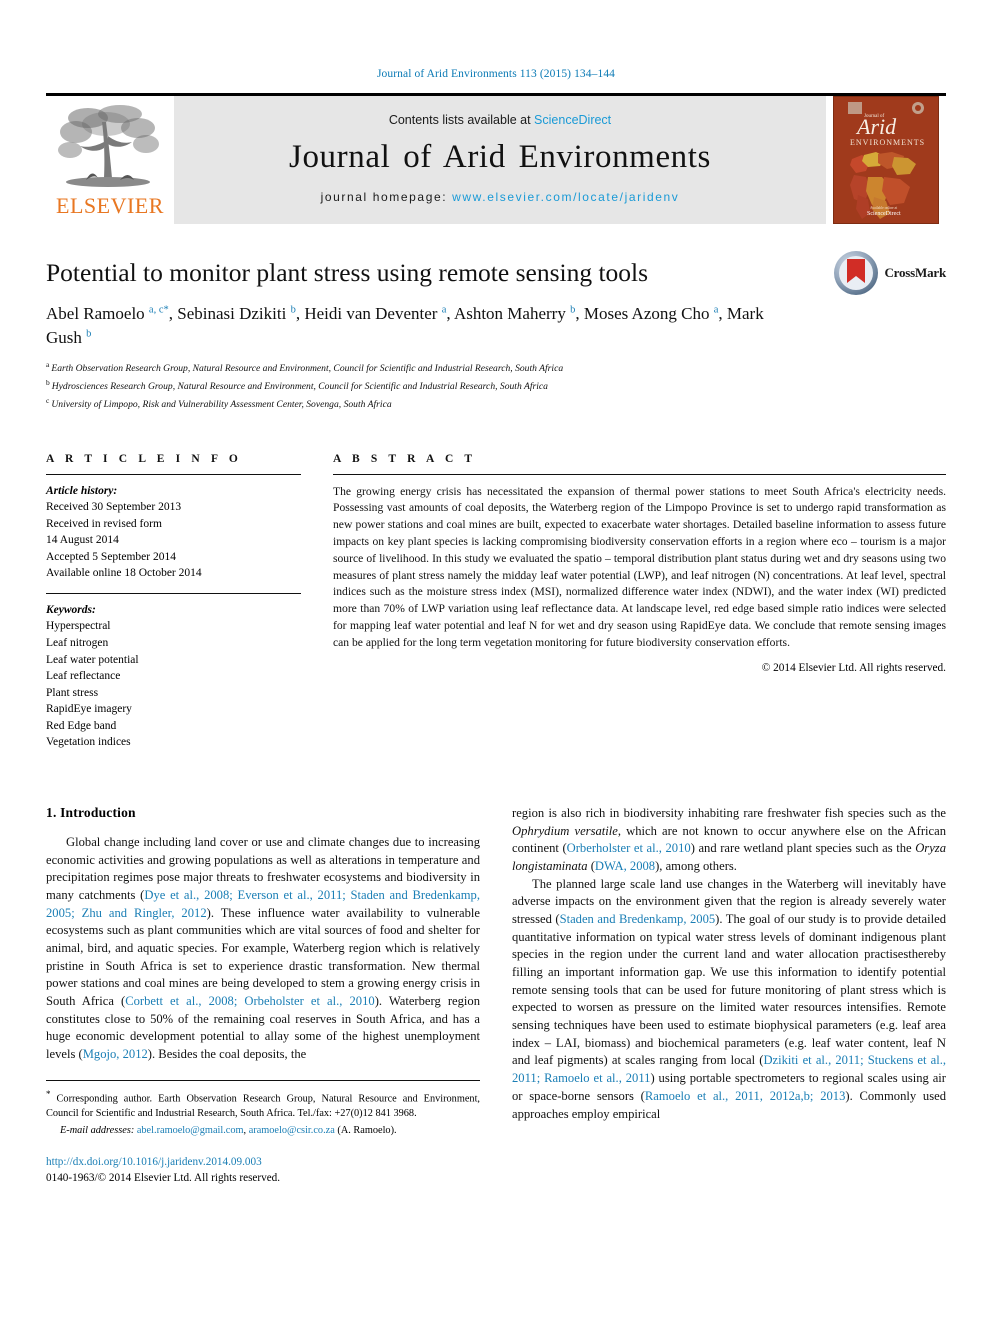 Image resolution: width=992 pixels, height=1323 pixels. Describe the element at coordinates (91, 812) in the screenshot. I see `section-heading-introduction: 1. Introduction` at that location.